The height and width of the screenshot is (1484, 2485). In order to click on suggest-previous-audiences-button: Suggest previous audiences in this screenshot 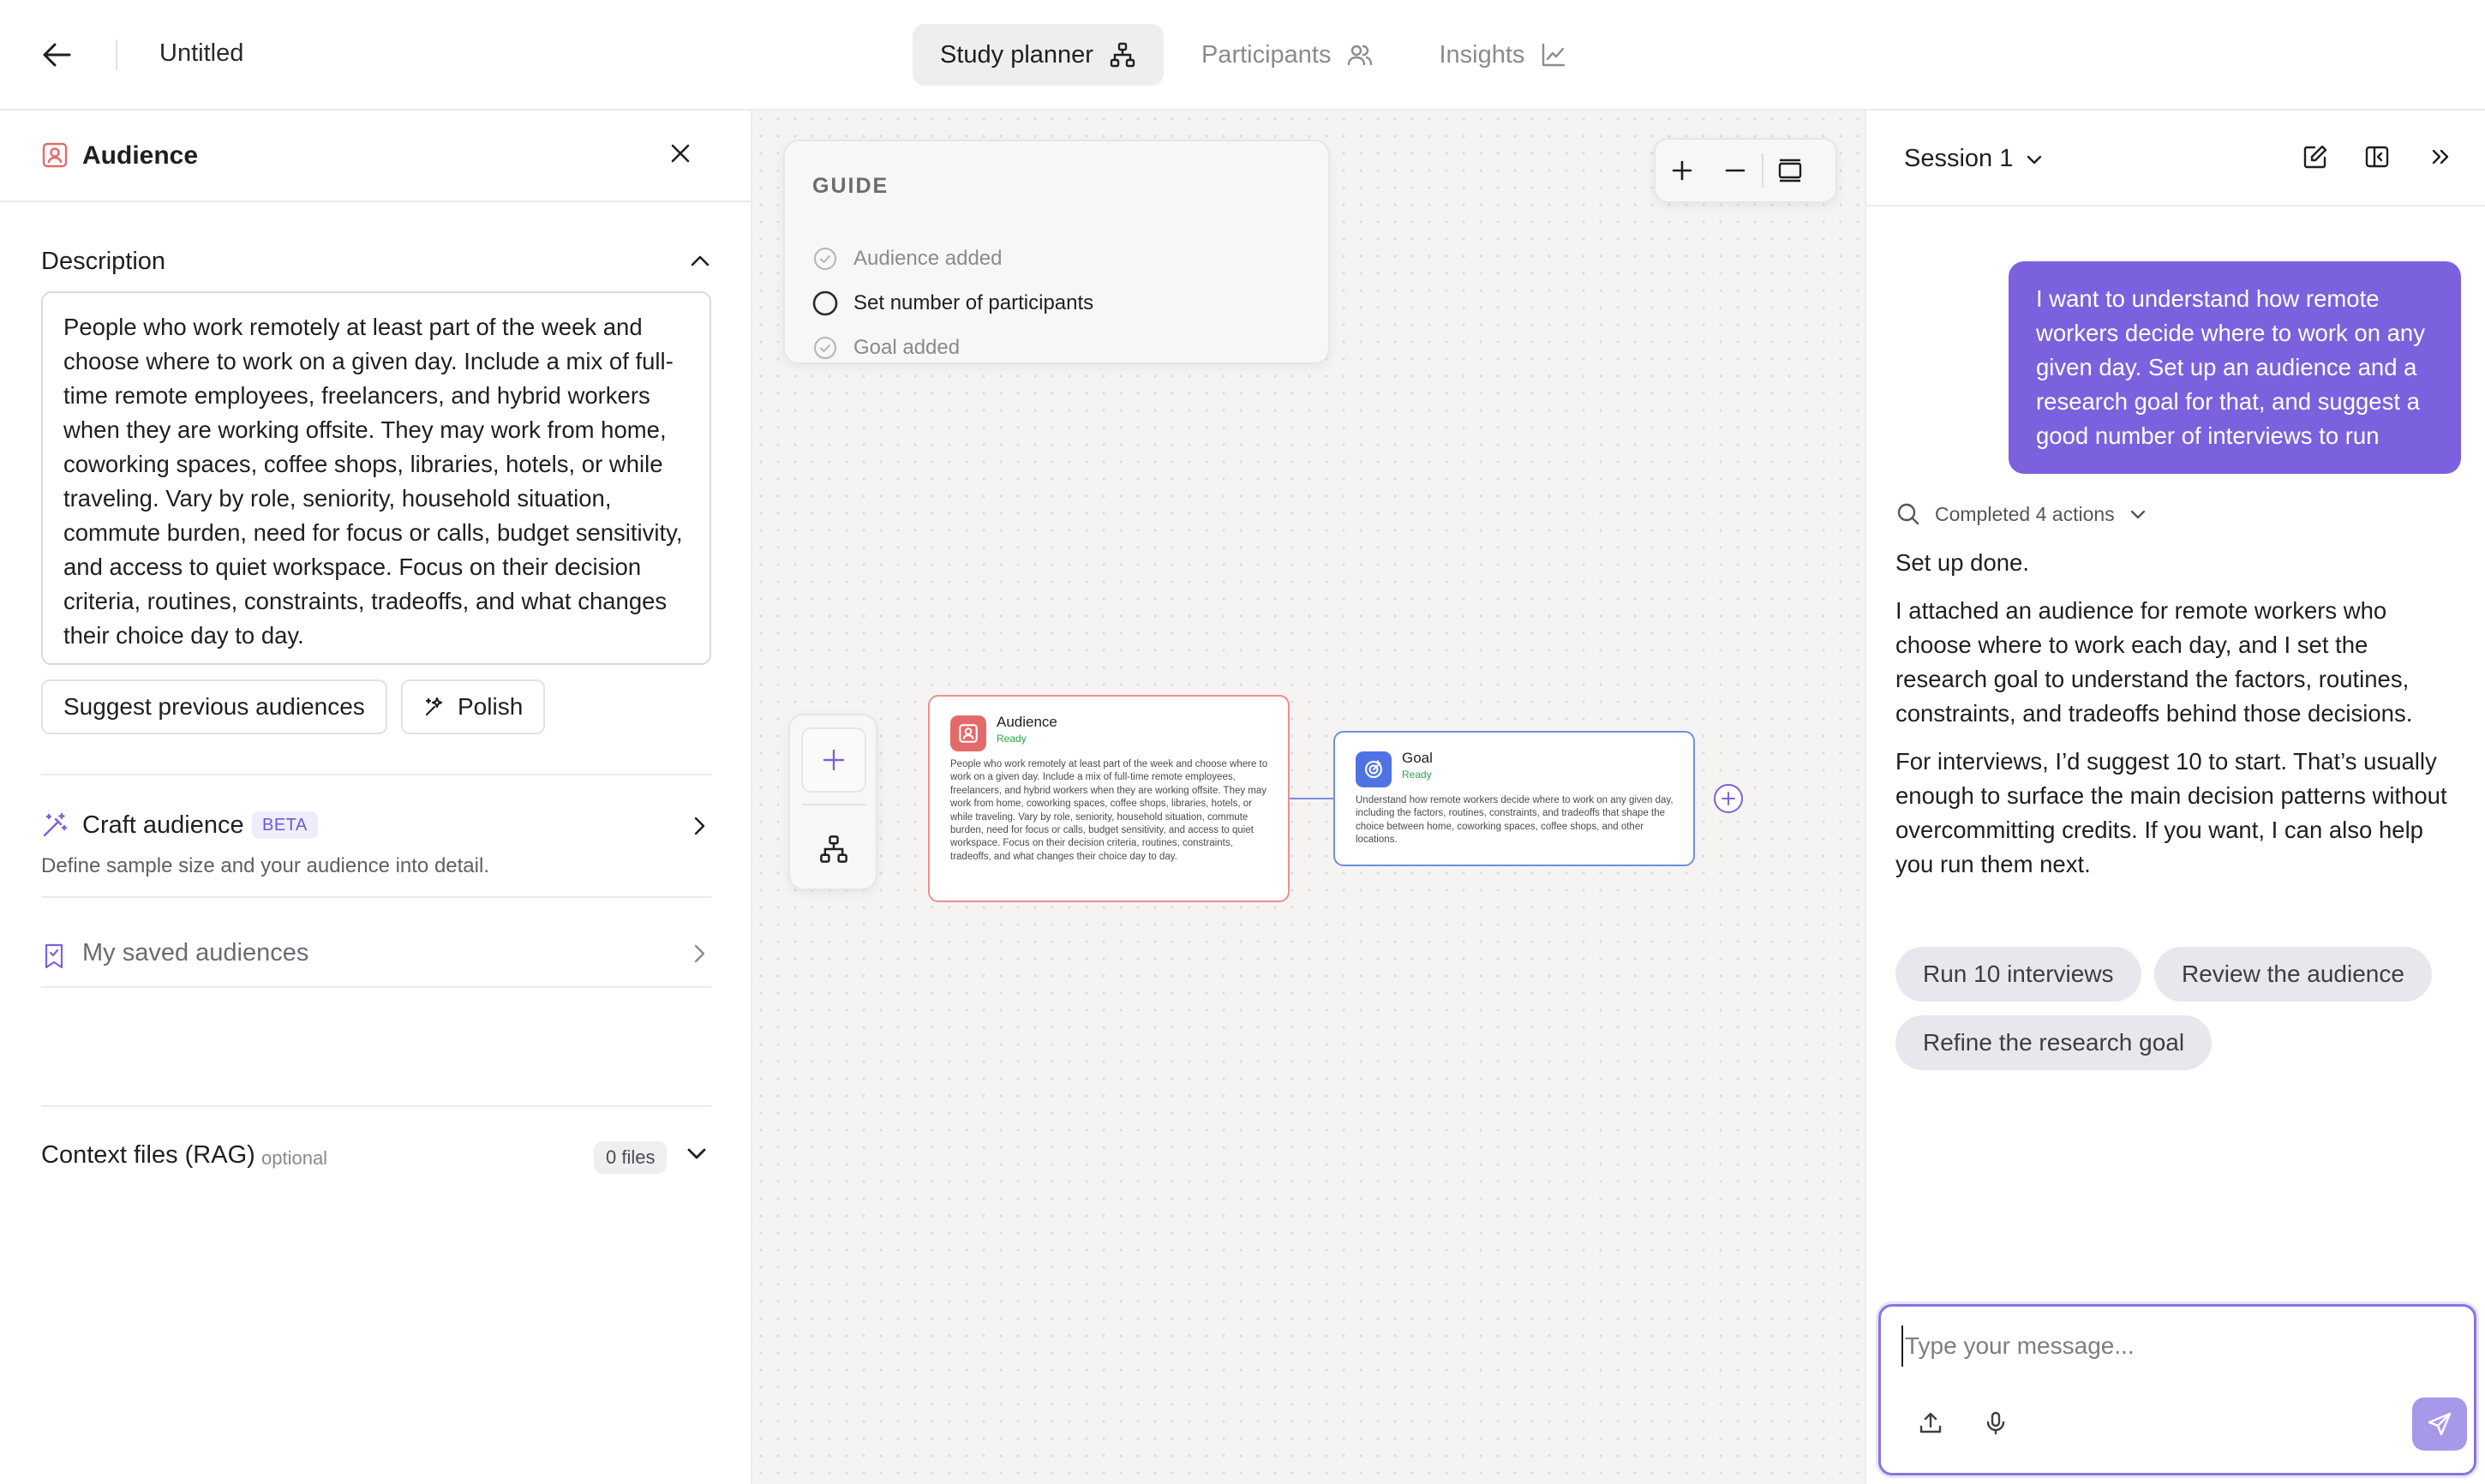, I will do `click(214, 707)`.